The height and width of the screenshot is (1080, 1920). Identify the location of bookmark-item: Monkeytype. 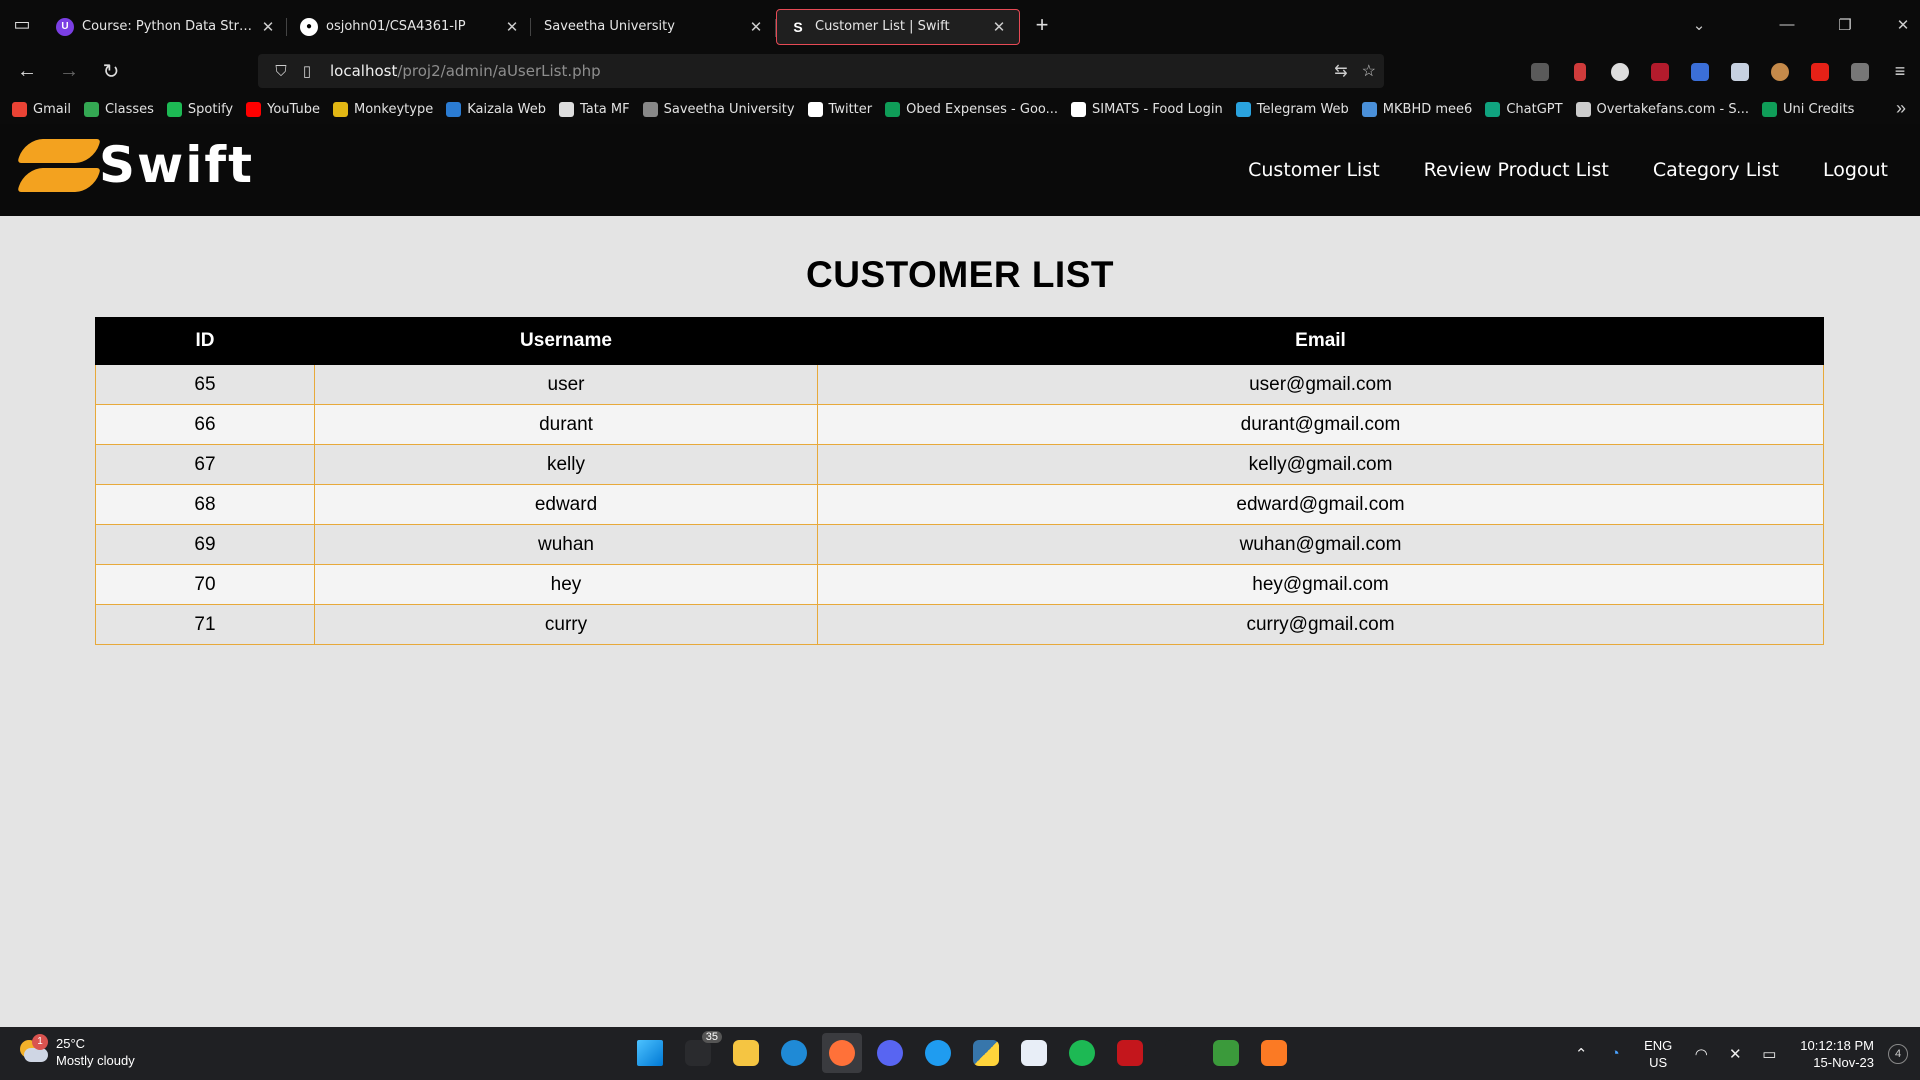
(383, 109).